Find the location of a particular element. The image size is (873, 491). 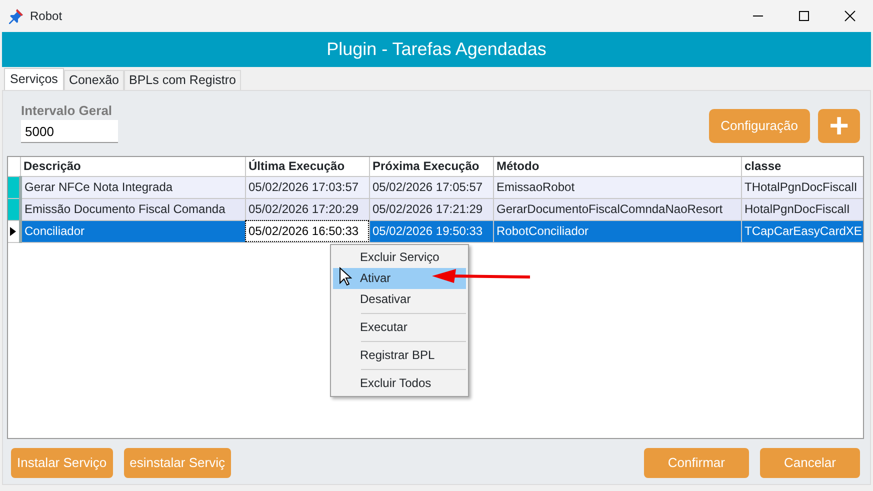

table-cell: 05/02/2026 17:21:29 is located at coordinates (431, 209).